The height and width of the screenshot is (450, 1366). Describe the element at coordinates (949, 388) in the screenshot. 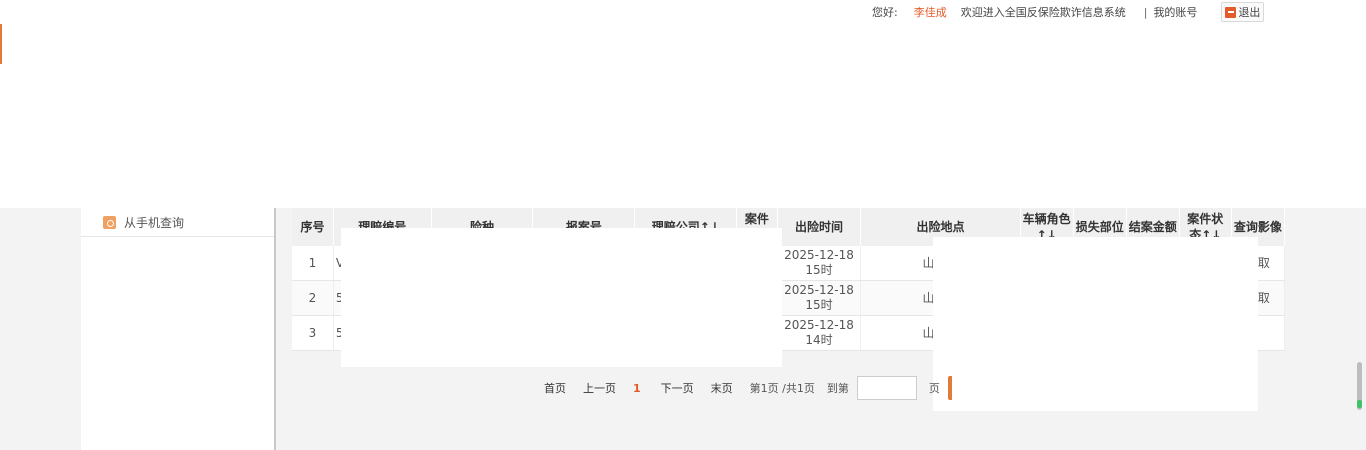

I see `goto-button` at that location.